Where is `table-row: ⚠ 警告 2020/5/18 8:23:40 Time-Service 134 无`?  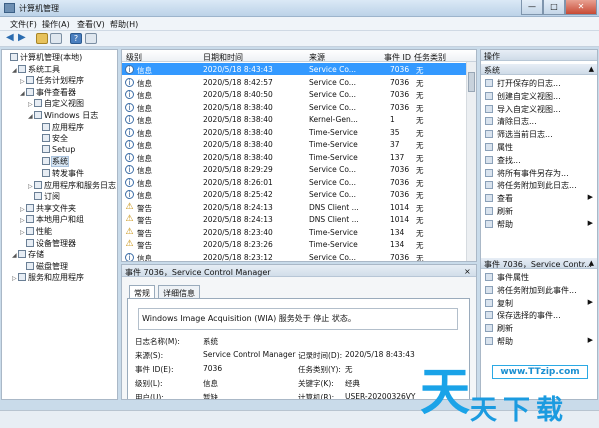
table-row: ⚠ 警告 2020/5/18 8:23:40 Time-Service 134 无 is located at coordinates (294, 232).